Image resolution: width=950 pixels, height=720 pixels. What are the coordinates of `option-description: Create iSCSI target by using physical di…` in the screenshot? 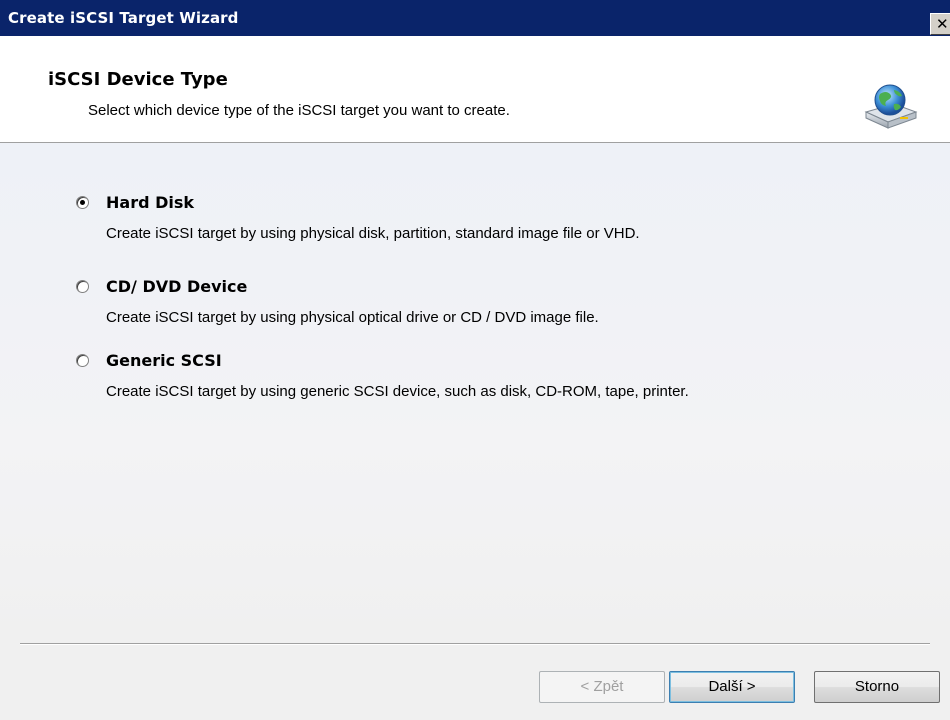 It's located at (373, 233).